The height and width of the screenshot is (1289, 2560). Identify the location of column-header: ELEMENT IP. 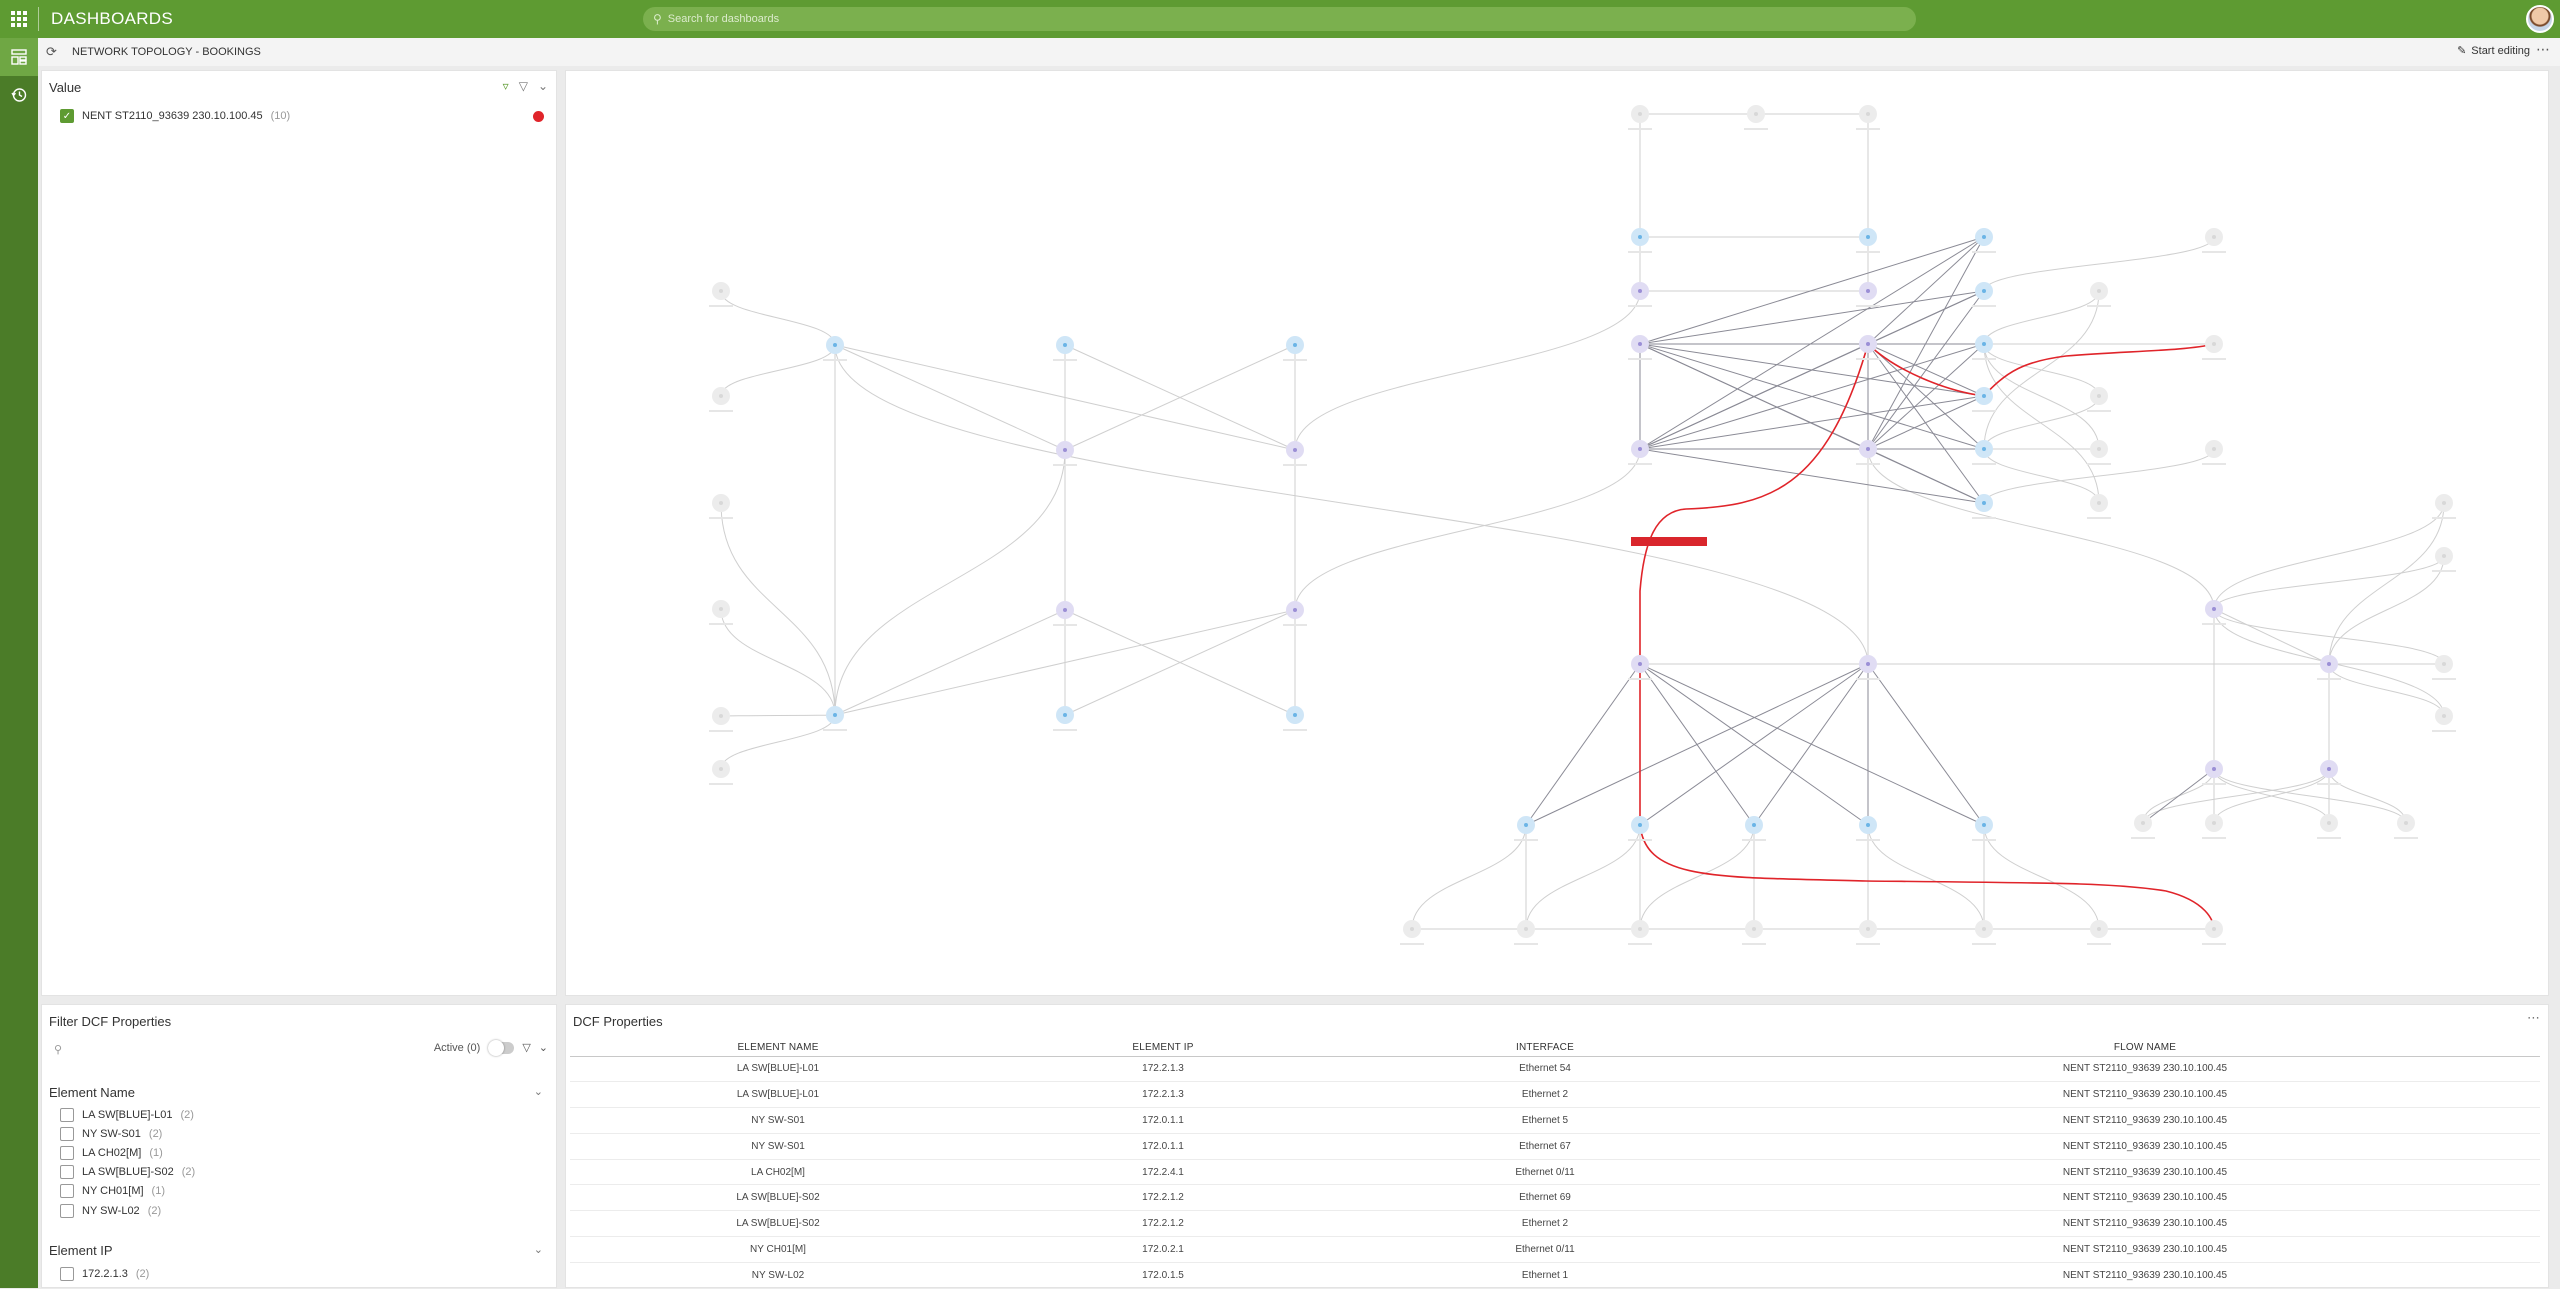
(1163, 1048).